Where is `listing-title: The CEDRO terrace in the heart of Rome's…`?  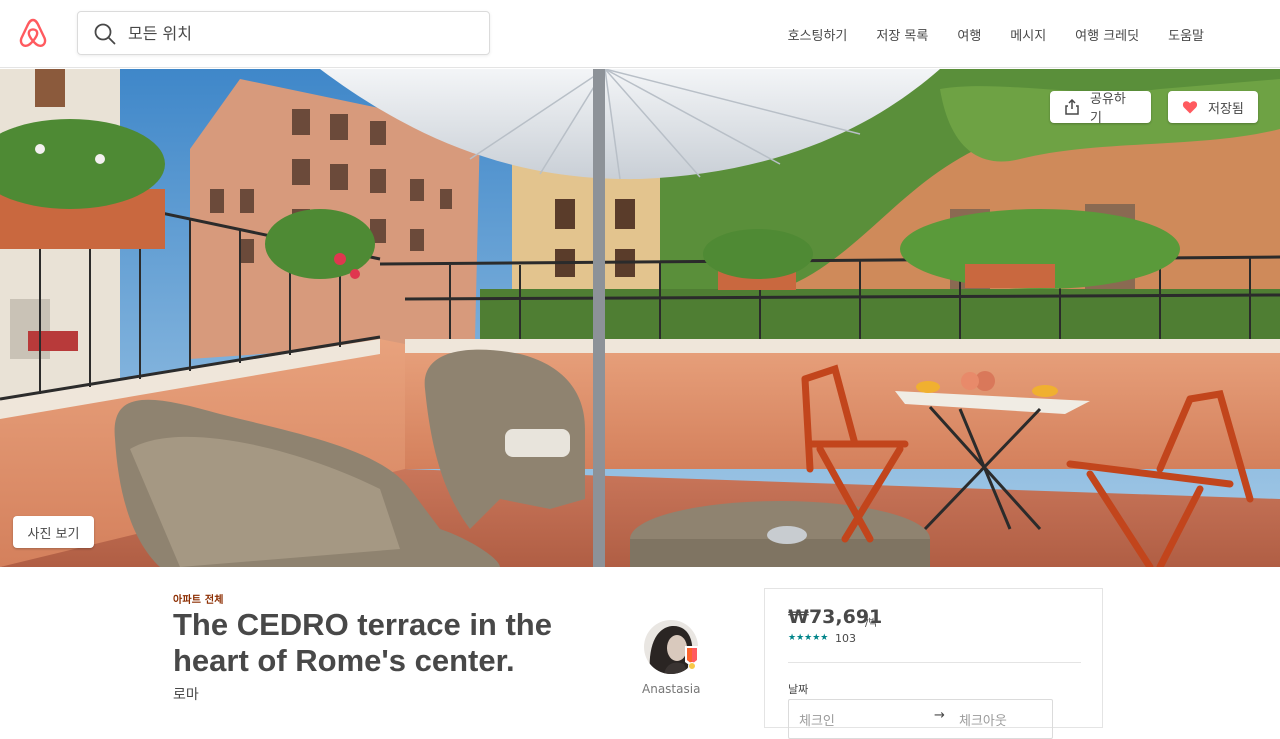 listing-title: The CEDRO terrace in the heart of Rome's… is located at coordinates (362, 642).